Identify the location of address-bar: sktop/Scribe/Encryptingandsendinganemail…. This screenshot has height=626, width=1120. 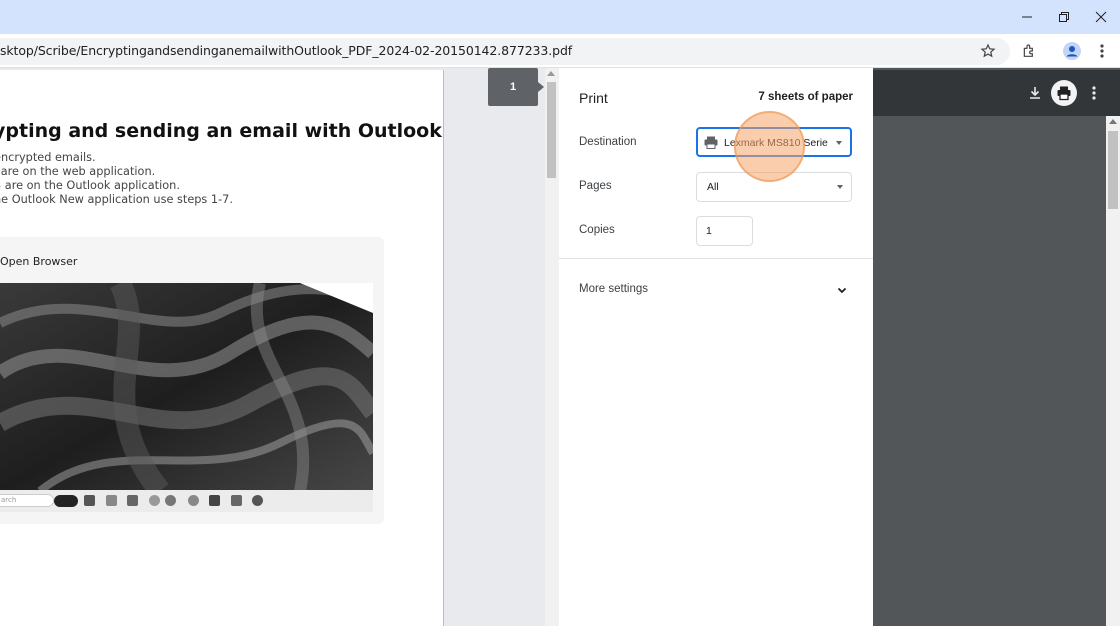
(505, 51).